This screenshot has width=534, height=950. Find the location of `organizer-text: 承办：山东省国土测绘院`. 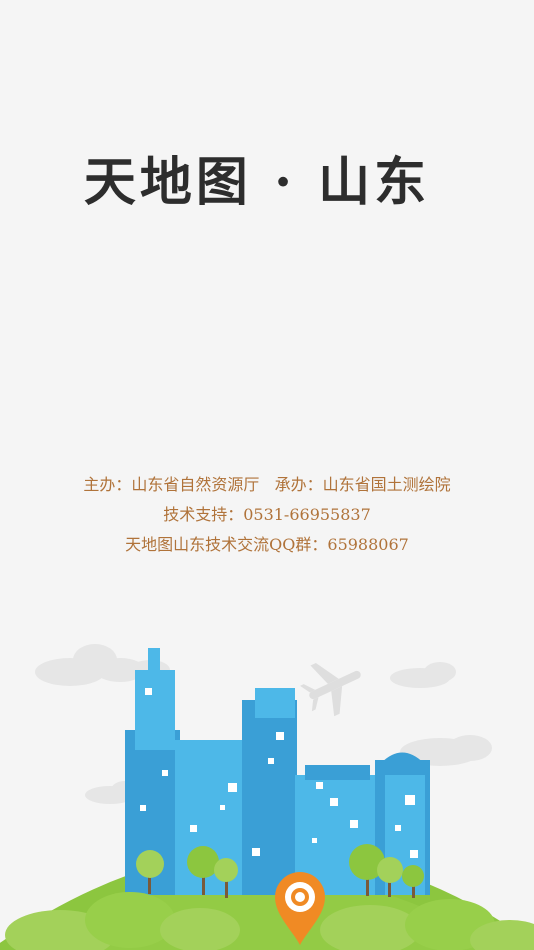

organizer-text: 承办：山东省国土测绘院 is located at coordinates (362, 484).